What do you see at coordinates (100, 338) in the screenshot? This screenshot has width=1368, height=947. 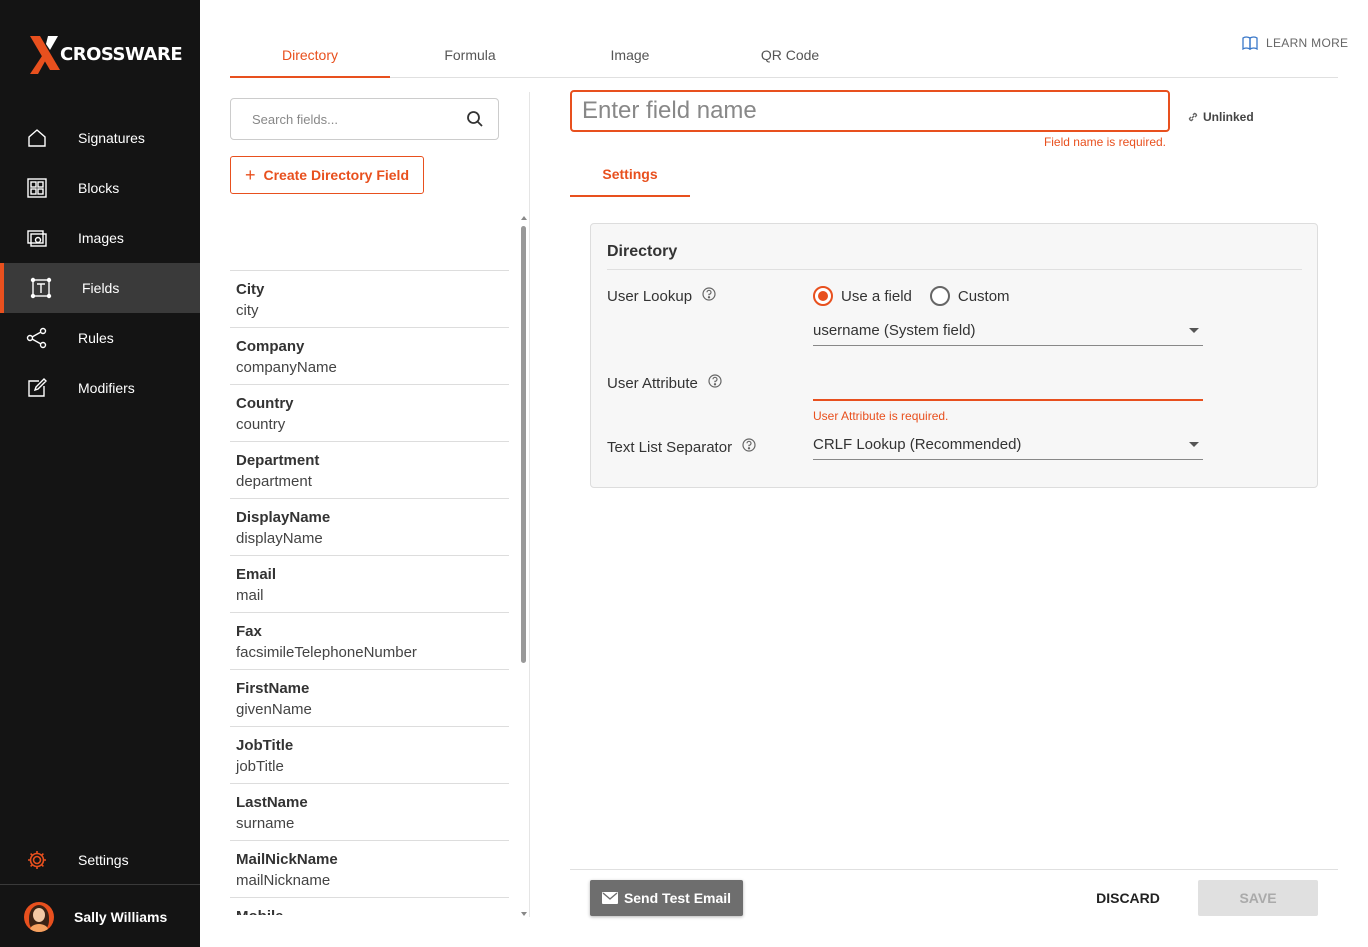 I see `sidebar-item-rules: Rules` at bounding box center [100, 338].